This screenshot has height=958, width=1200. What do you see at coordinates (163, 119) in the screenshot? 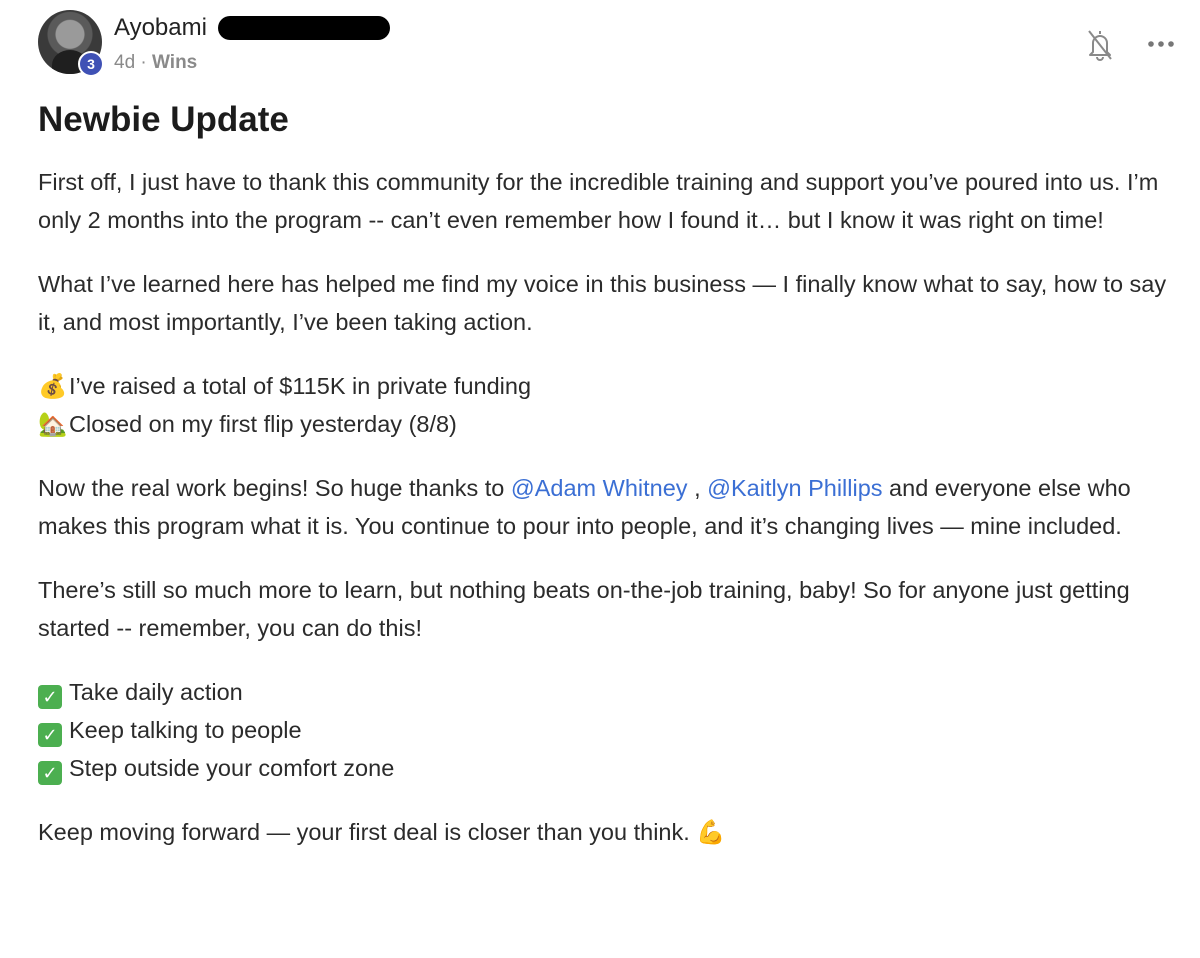
I see `post-title: Newbie Update` at bounding box center [163, 119].